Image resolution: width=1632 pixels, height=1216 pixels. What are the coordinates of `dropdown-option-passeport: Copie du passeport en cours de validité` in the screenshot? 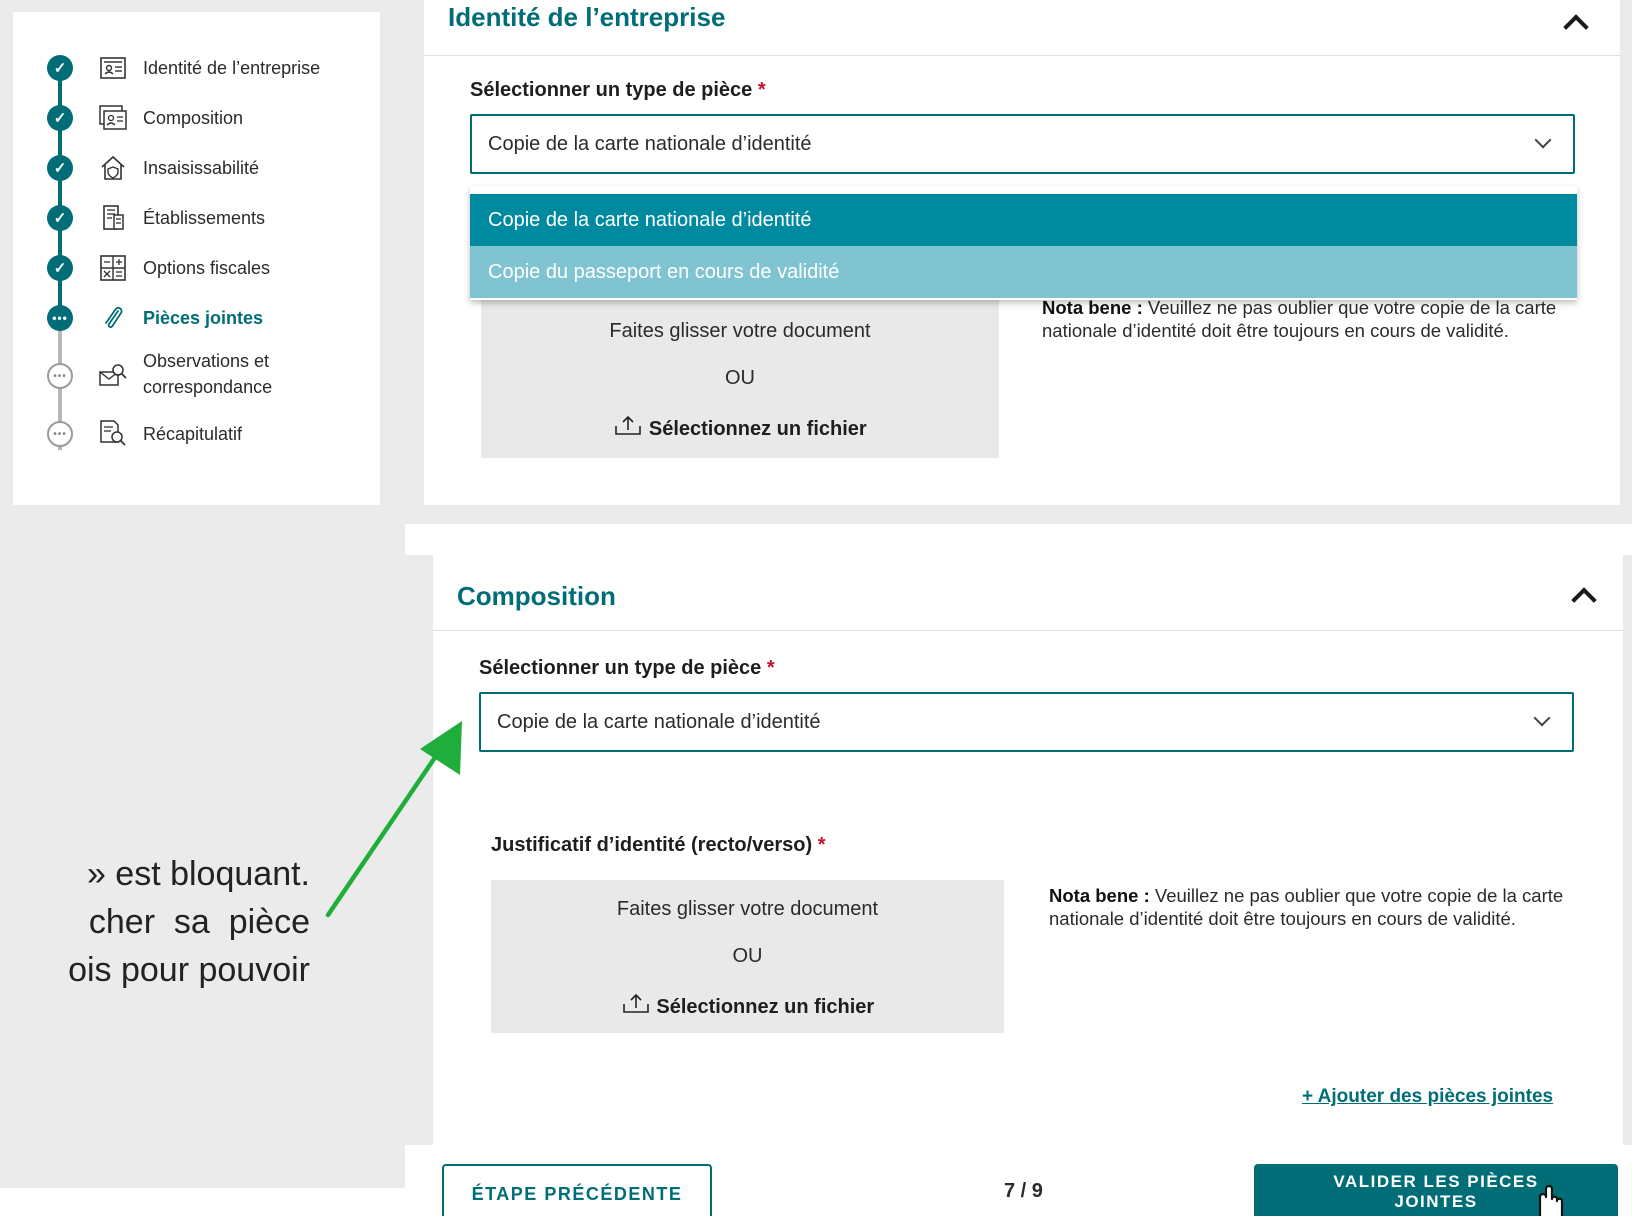 It's located at (1023, 272).